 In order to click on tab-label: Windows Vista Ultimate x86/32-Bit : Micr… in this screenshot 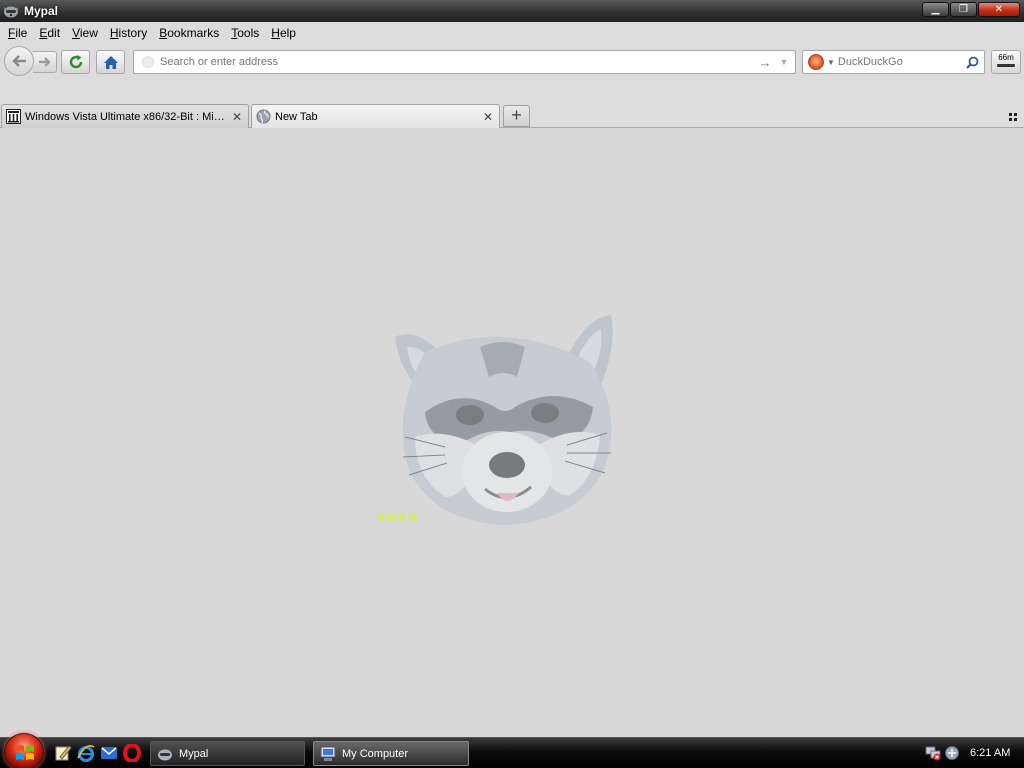, I will do `click(127, 116)`.